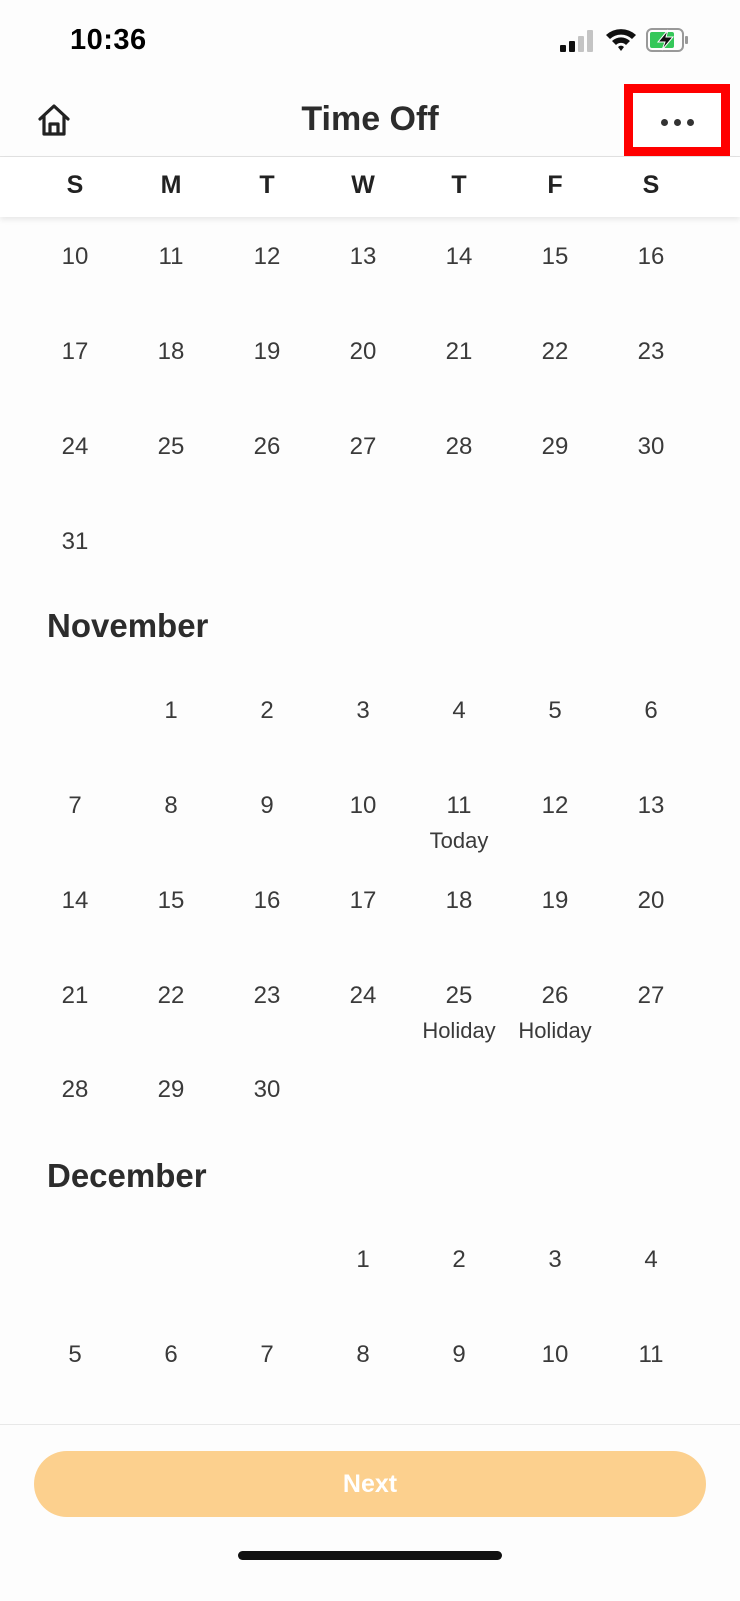  I want to click on battery-charging-icon, so click(667, 40).